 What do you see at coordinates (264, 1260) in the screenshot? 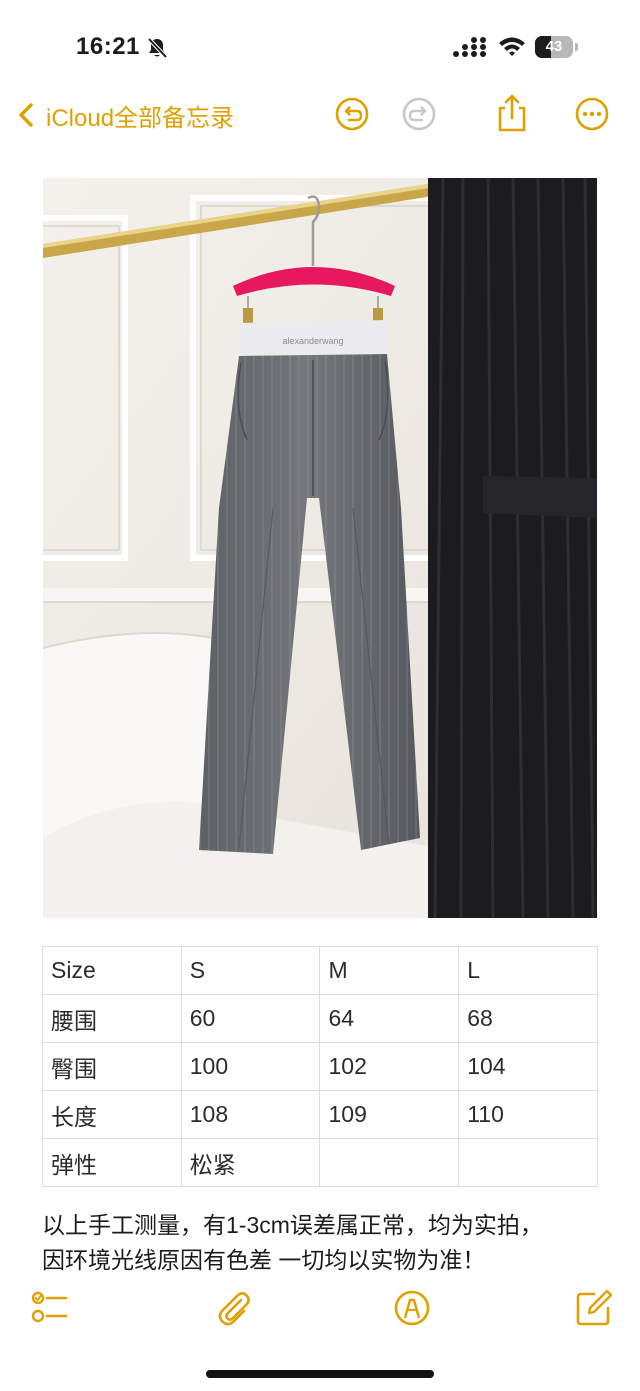
I see `note-line: 因环境光线原因有色差 一切均以实物为准！` at bounding box center [264, 1260].